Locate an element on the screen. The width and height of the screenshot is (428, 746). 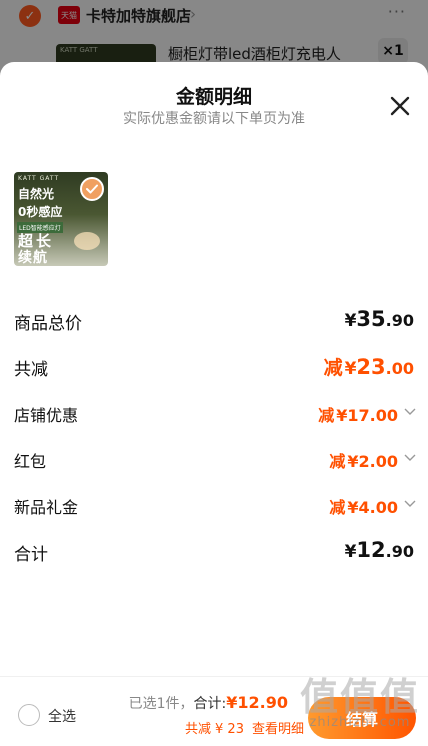
new-gift-value: 减 ¥4.00 is located at coordinates (363, 507).